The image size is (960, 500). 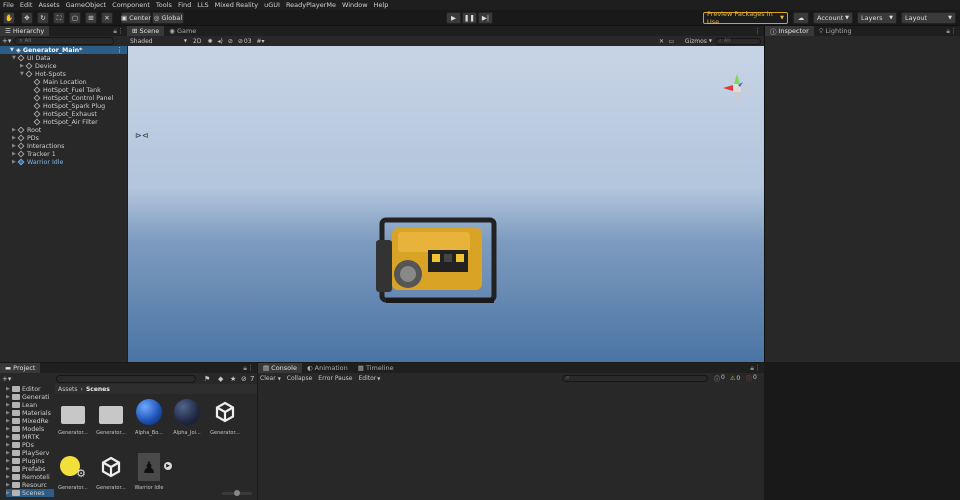 What do you see at coordinates (126, 378) in the screenshot?
I see `project-search-input` at bounding box center [126, 378].